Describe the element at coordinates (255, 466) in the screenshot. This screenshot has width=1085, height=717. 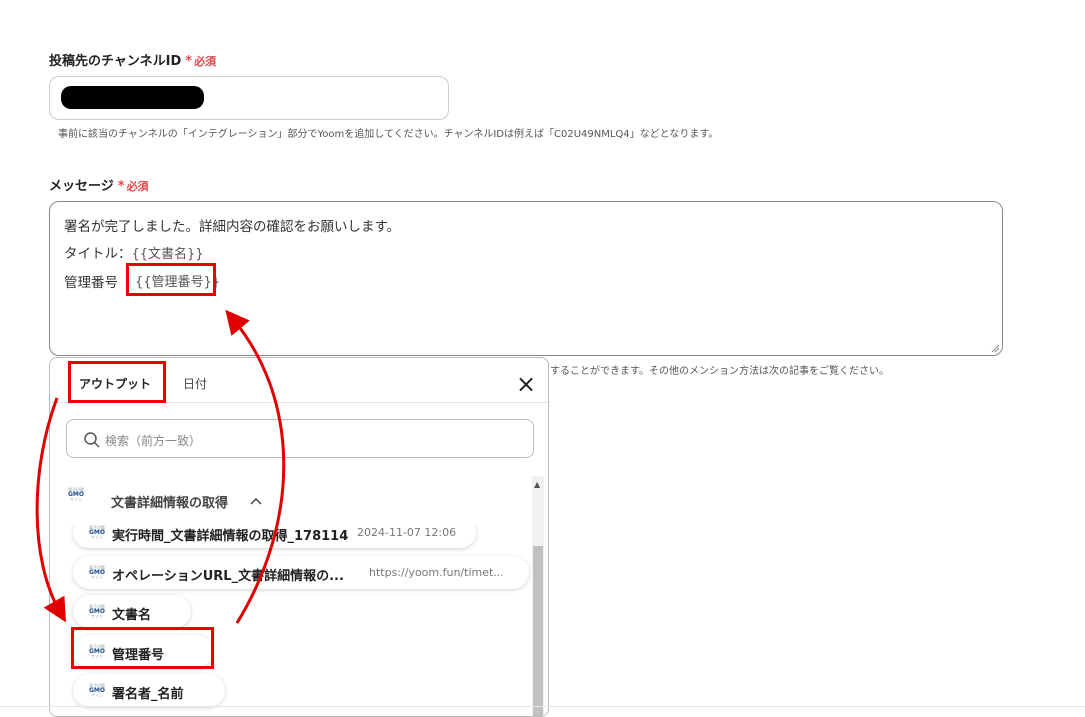
I see `arrow-up-icon` at that location.